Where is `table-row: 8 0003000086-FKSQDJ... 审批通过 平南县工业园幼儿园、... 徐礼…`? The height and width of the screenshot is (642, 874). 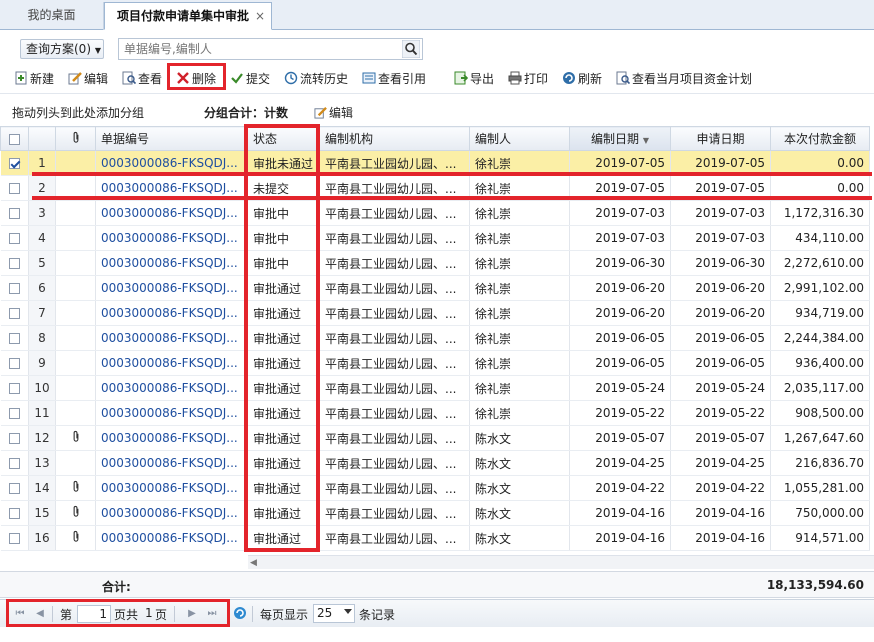 table-row: 8 0003000086-FKSQDJ... 审批通过 平南县工业园幼儿园、... 徐礼… is located at coordinates (435, 338).